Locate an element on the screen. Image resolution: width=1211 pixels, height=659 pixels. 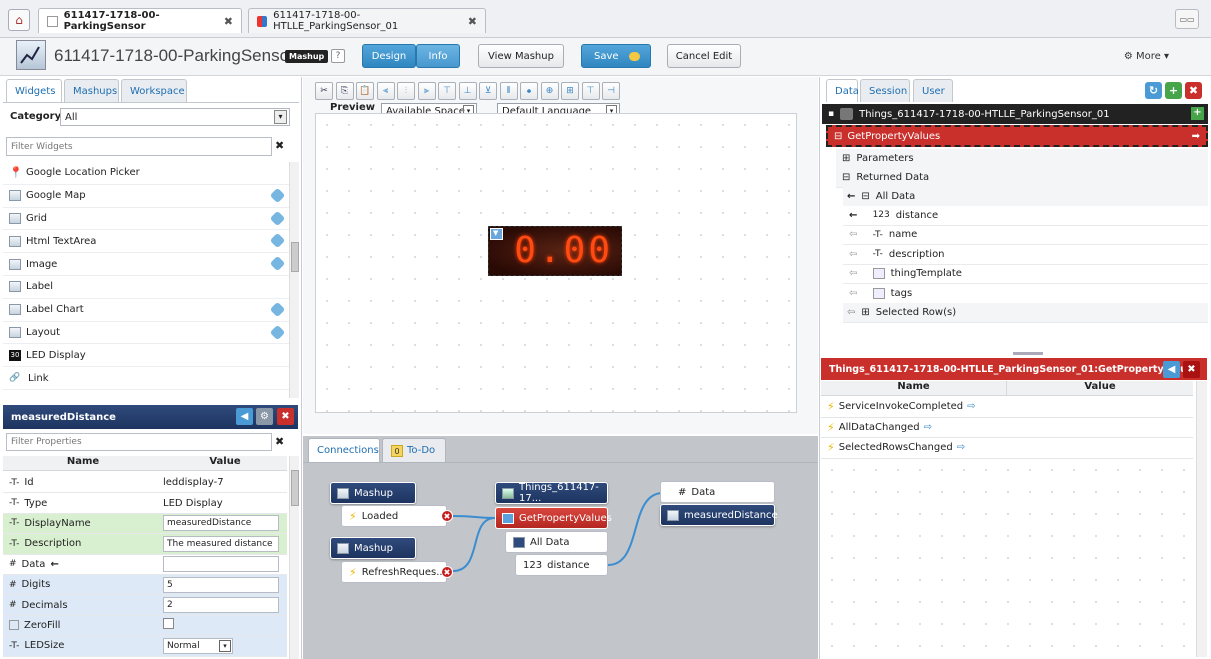
refresh-button: ↻ is located at coordinates (1153, 90).